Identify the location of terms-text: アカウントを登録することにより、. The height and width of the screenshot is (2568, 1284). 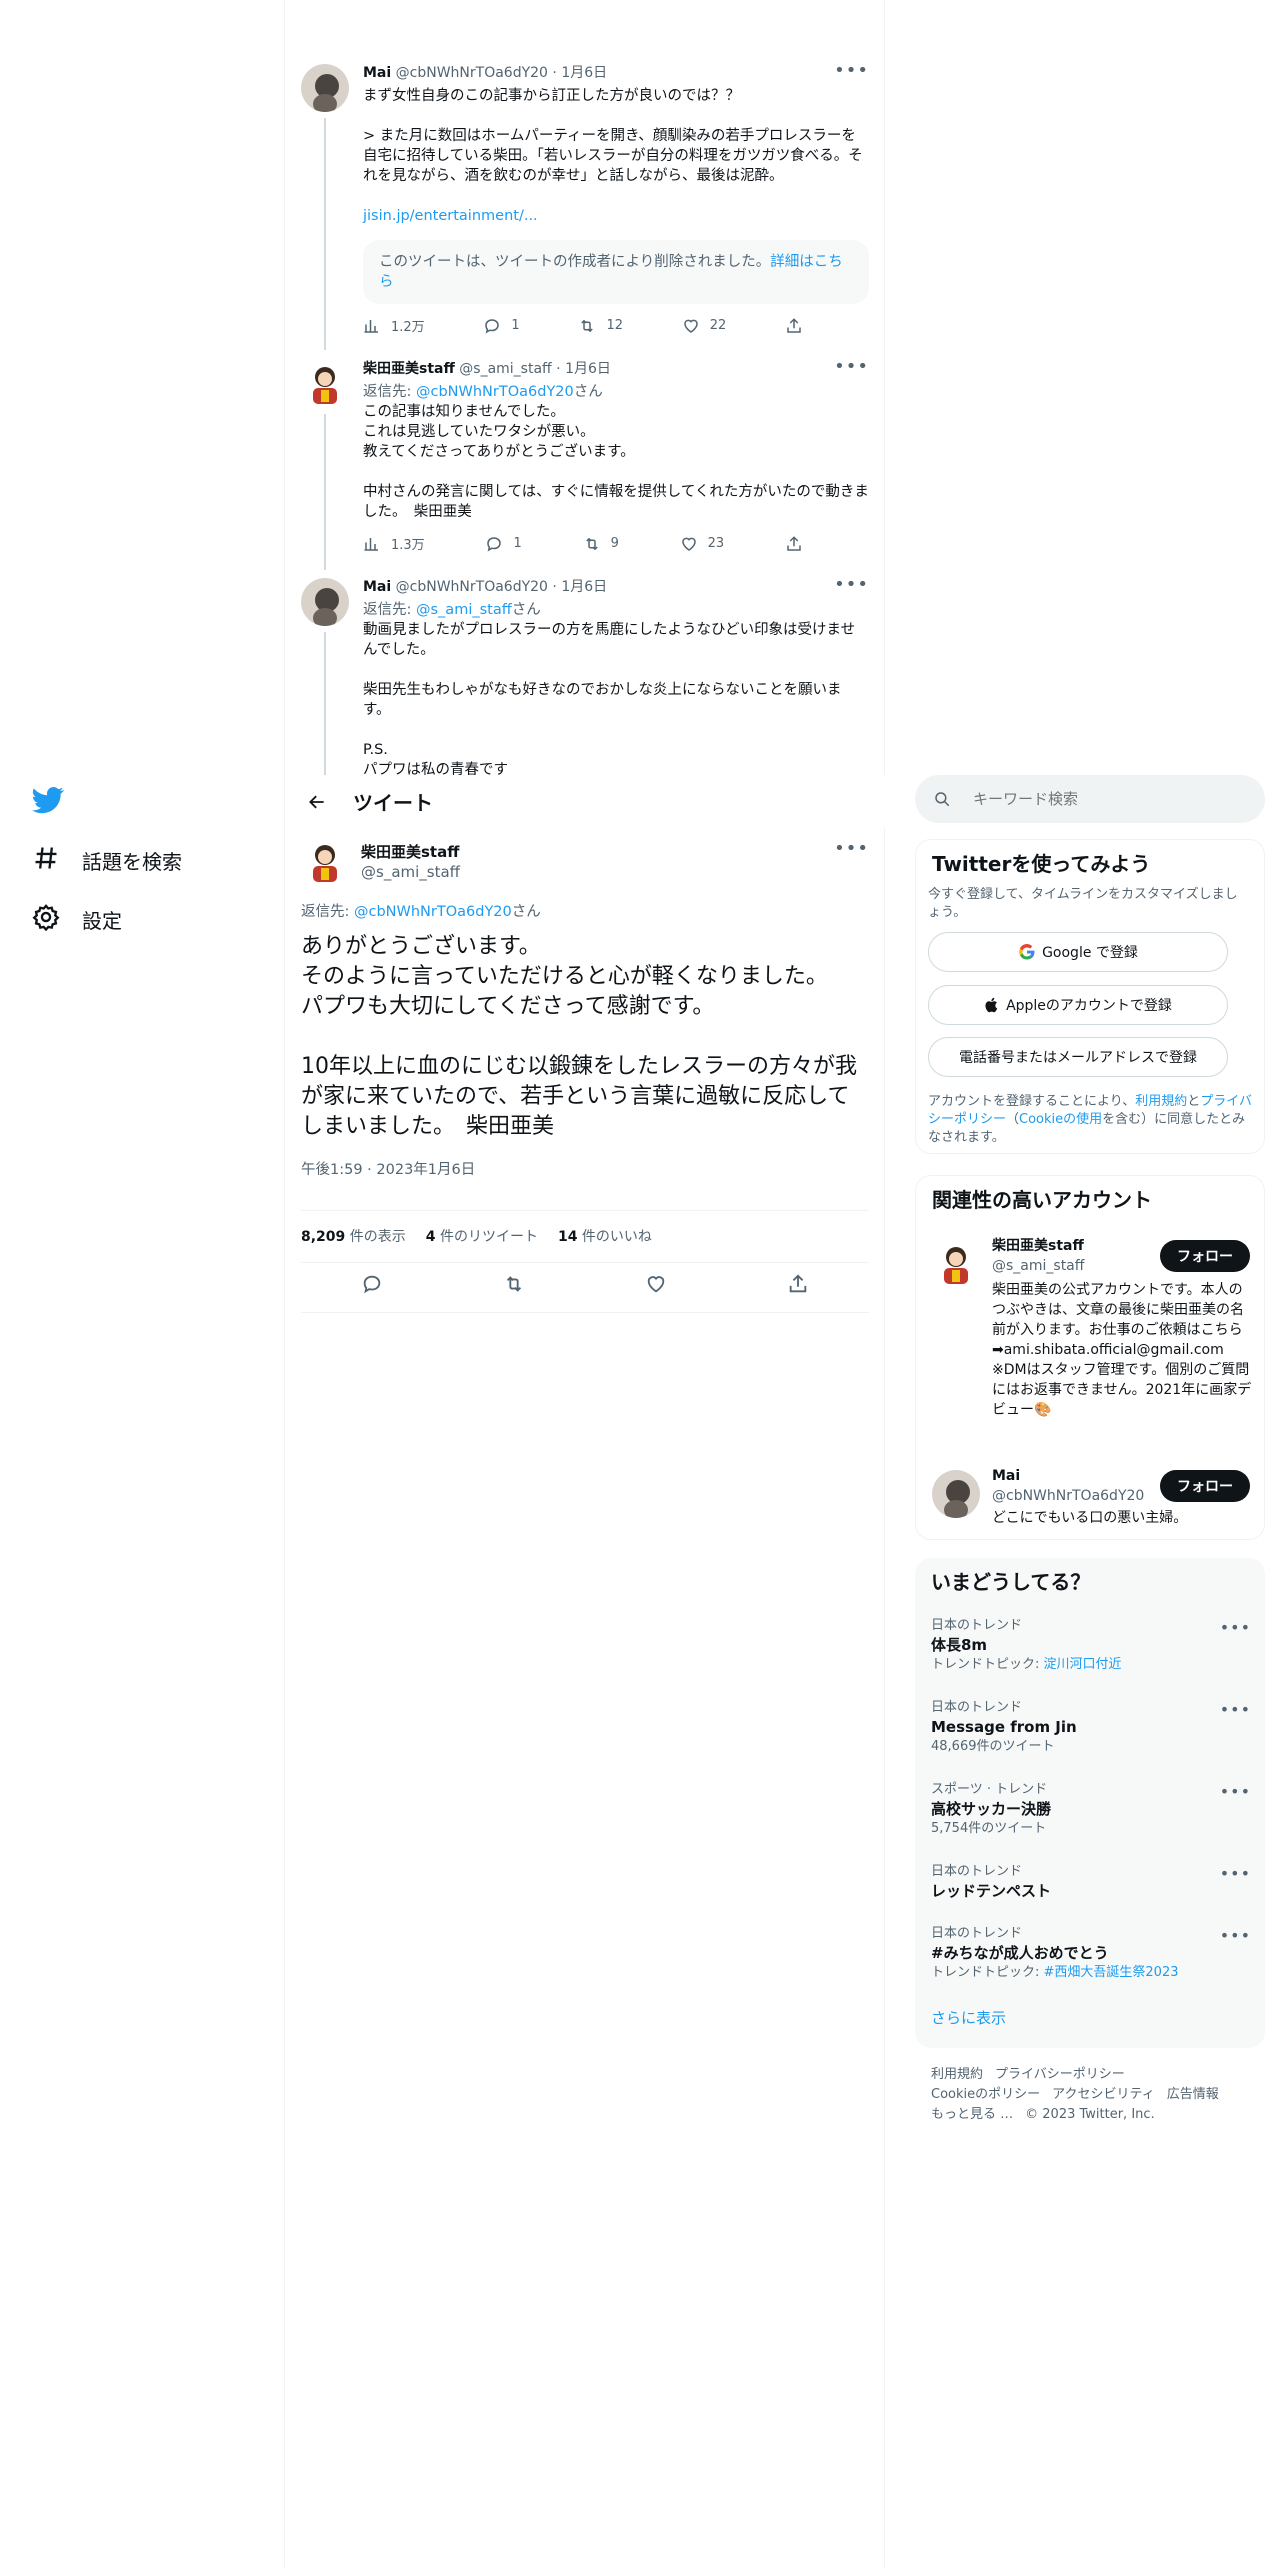
(1032, 1101).